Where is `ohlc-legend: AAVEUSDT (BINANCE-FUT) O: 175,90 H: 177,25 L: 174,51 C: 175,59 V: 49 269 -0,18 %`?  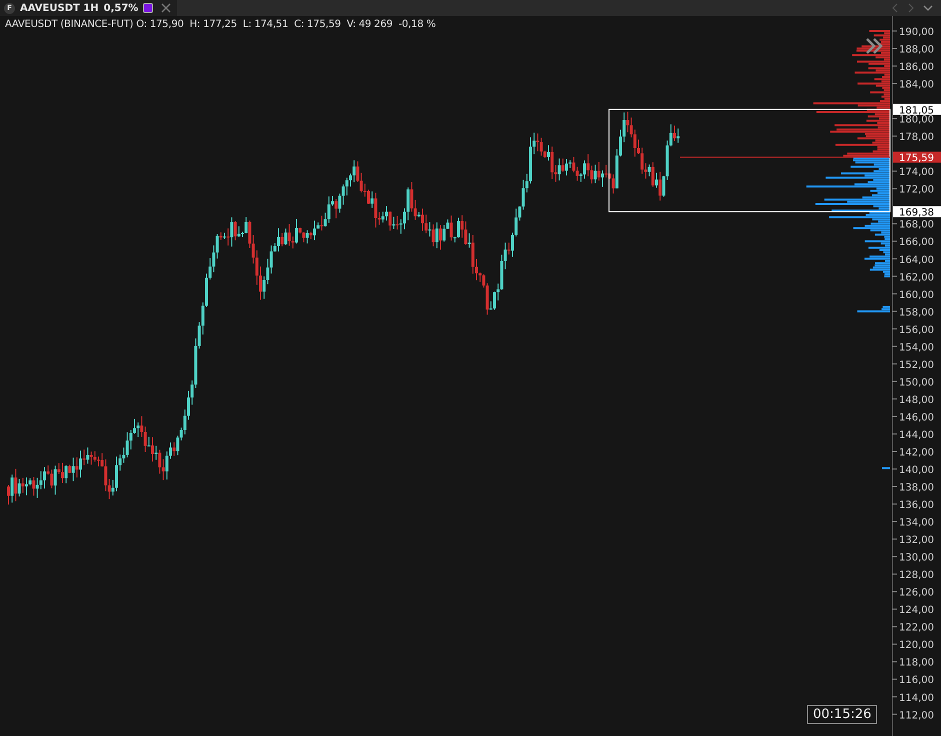
ohlc-legend: AAVEUSDT (BINANCE-FUT) O: 175,90 H: 177,25 L: 174,51 C: 175,59 V: 49 269 -0,18 % is located at coordinates (220, 24).